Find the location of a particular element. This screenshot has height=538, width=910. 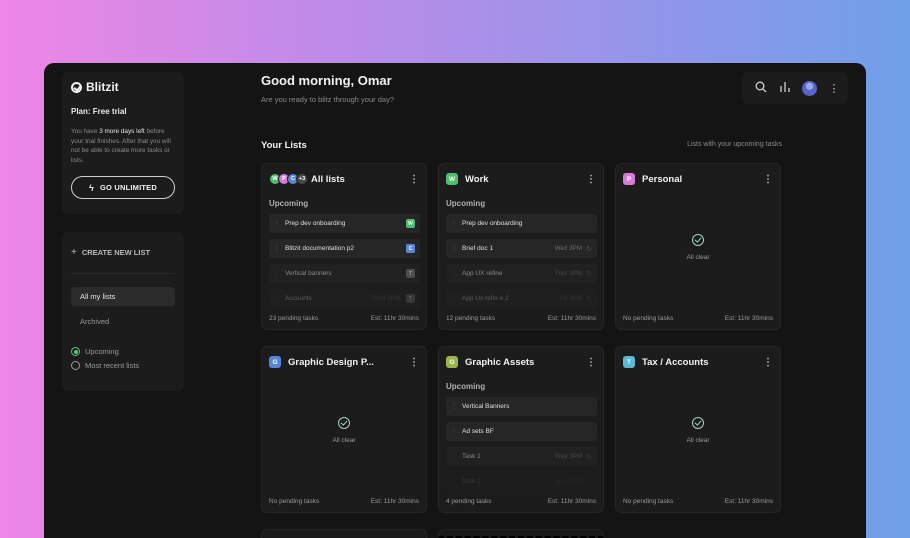

sort-upcoming-label: Upcoming is located at coordinates (102, 351).